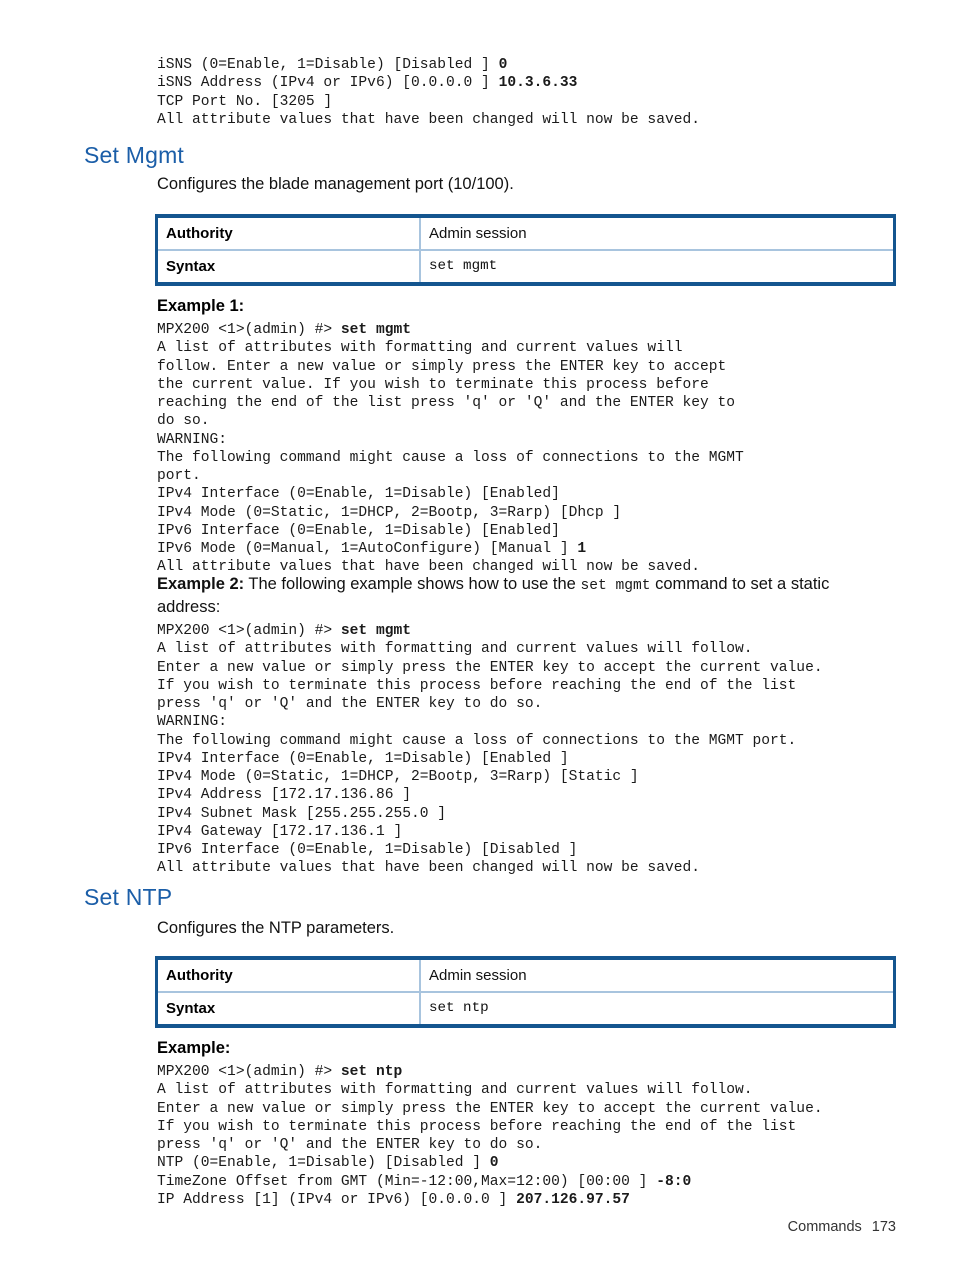 The image size is (954, 1271). Describe the element at coordinates (824, 1227) in the screenshot. I see `footer-chapter: Commands` at that location.